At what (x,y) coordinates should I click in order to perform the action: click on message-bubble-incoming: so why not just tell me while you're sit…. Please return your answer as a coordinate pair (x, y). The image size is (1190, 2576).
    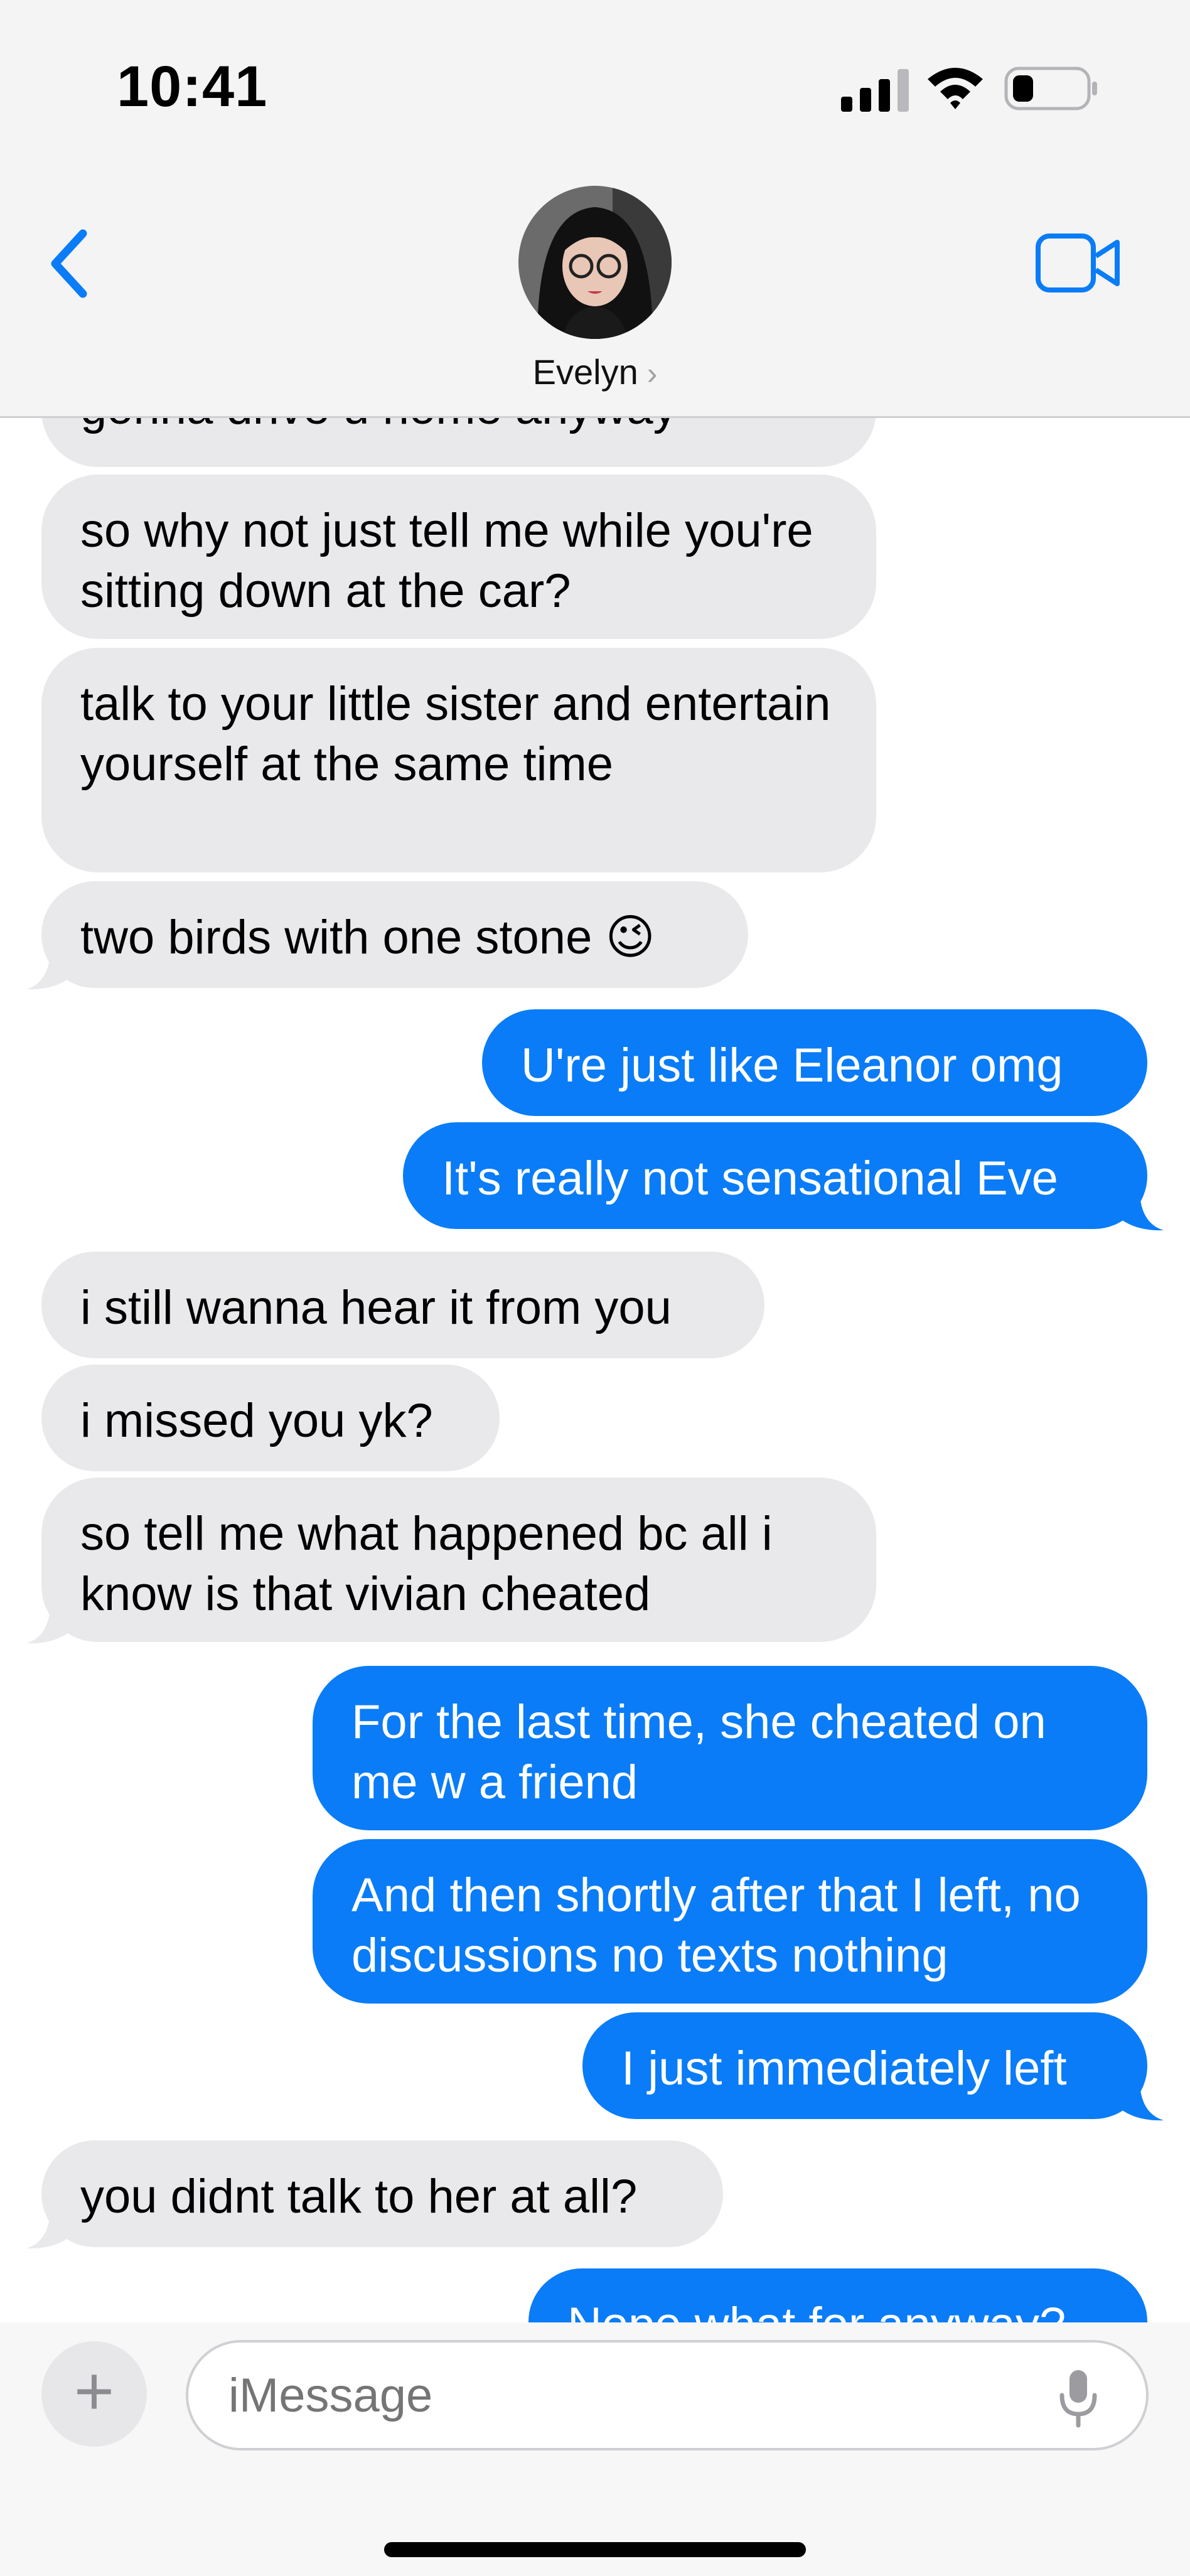
    Looking at the image, I should click on (458, 557).